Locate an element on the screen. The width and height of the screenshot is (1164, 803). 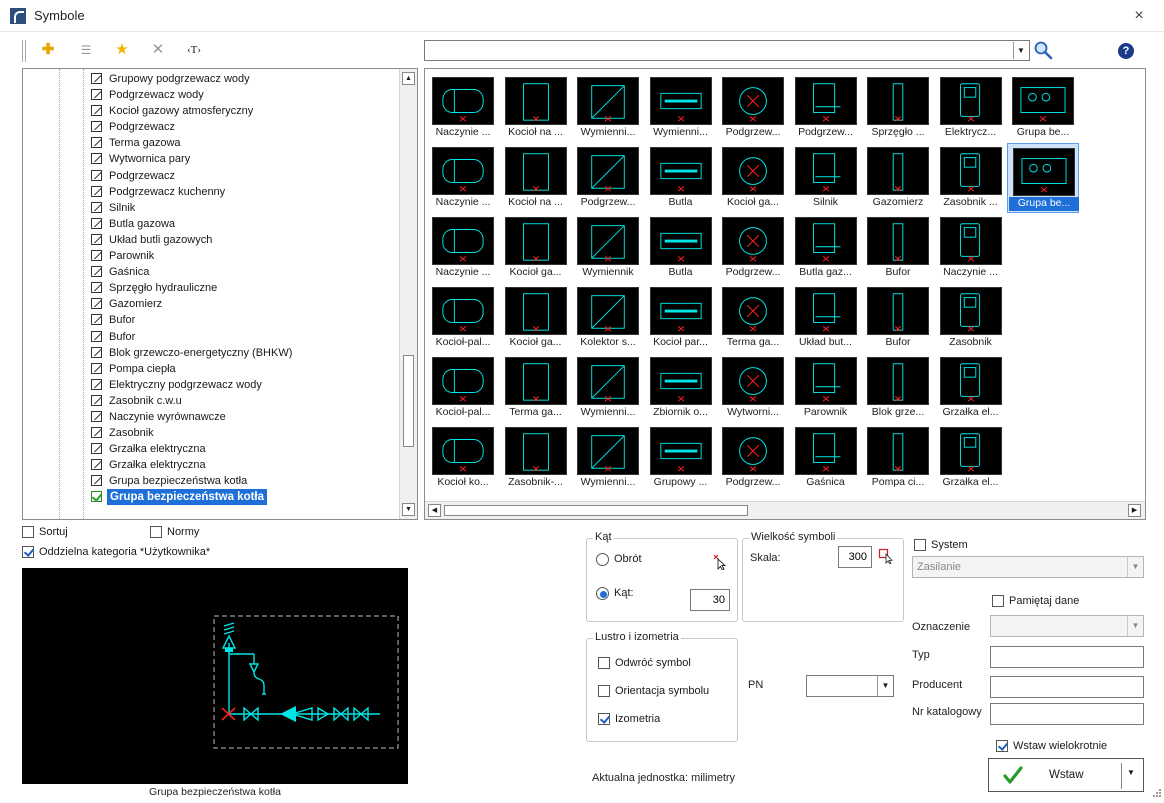
flip-symbol-checkbox: Odwróć symbol is located at coordinates (644, 663).